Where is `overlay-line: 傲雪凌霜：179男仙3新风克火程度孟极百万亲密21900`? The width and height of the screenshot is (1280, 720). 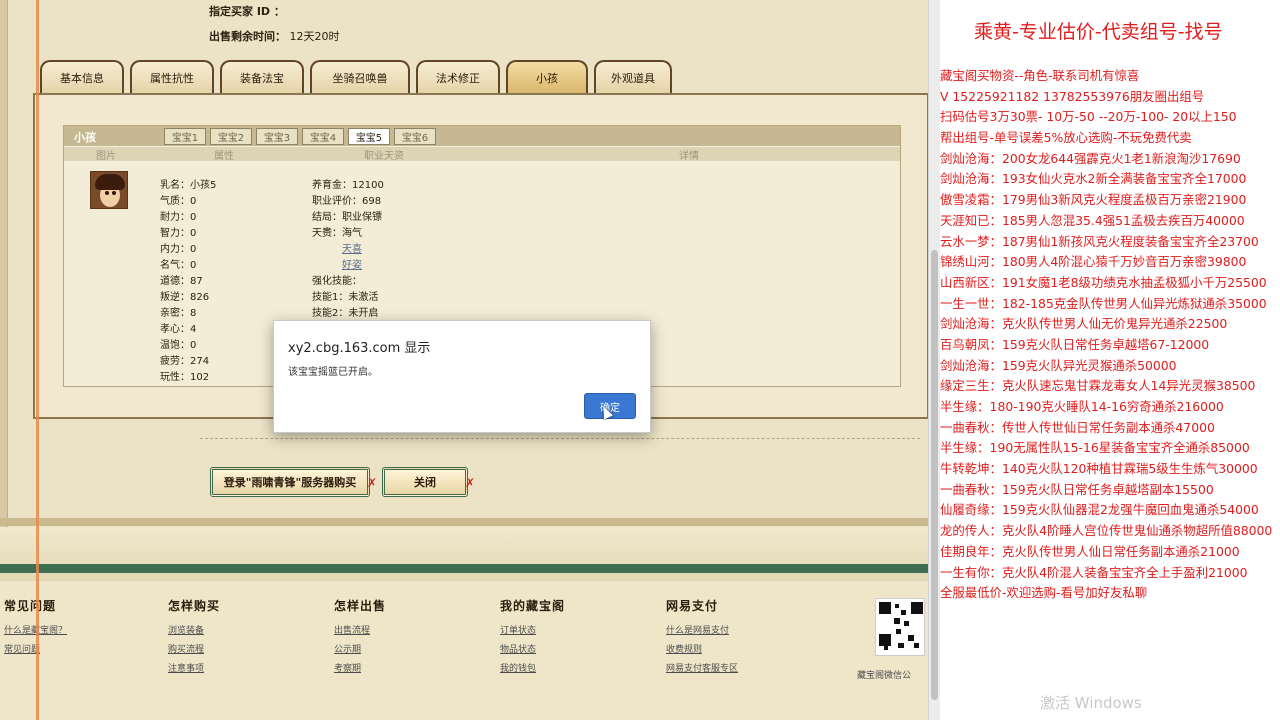 overlay-line: 傲雪凌霜：179男仙3新风克火程度孟极百万亲密21900 is located at coordinates (1093, 200).